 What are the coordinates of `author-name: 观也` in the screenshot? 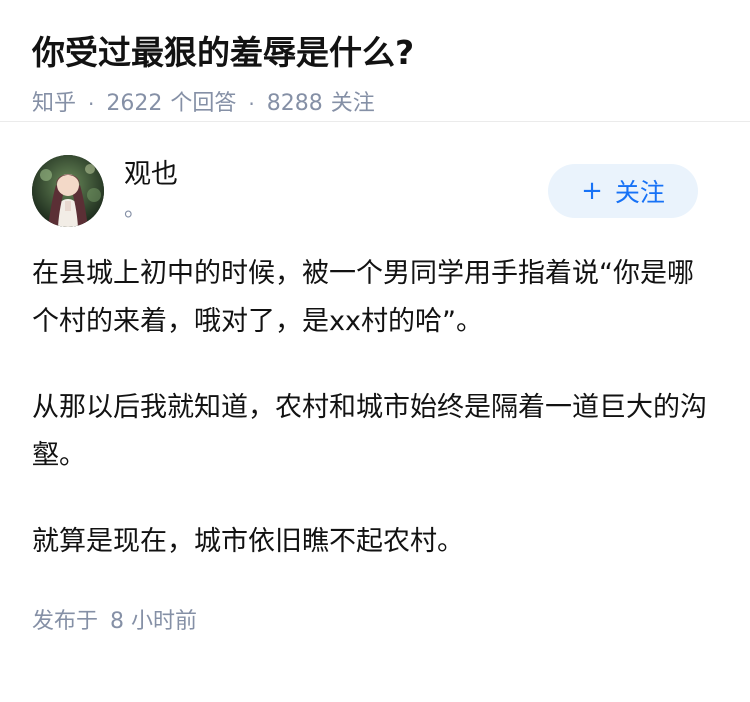 It's located at (151, 175).